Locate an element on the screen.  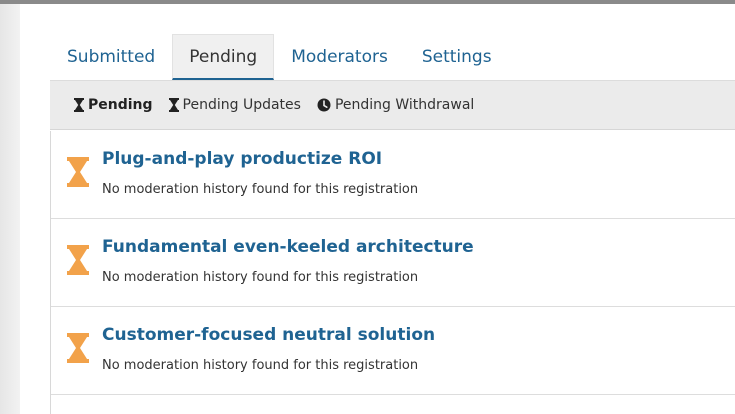
registration-title-link: Fundamental even-keeled architecture is located at coordinates (288, 247).